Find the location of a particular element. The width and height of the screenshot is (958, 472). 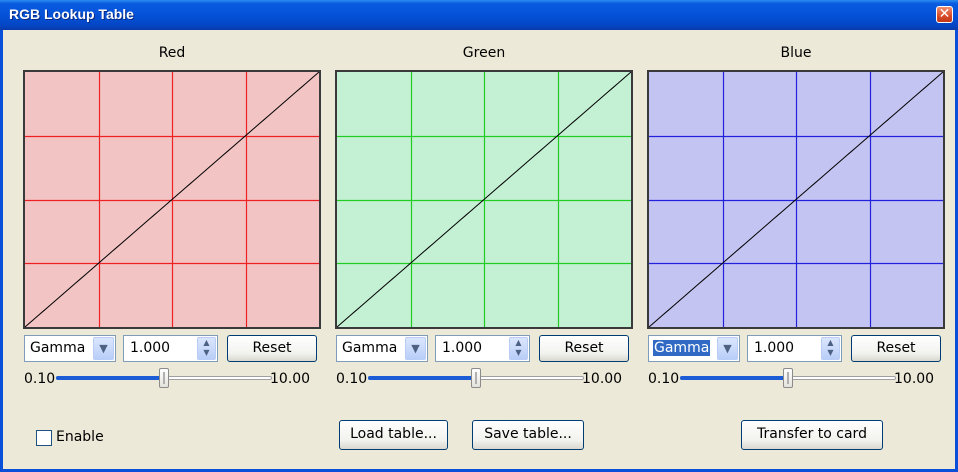

blue-gamma-slider-thumb is located at coordinates (788, 378).